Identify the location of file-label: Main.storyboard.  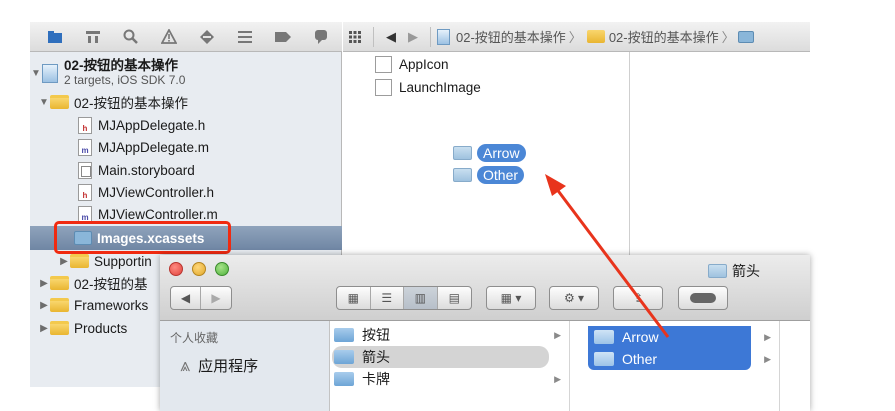
(146, 170).